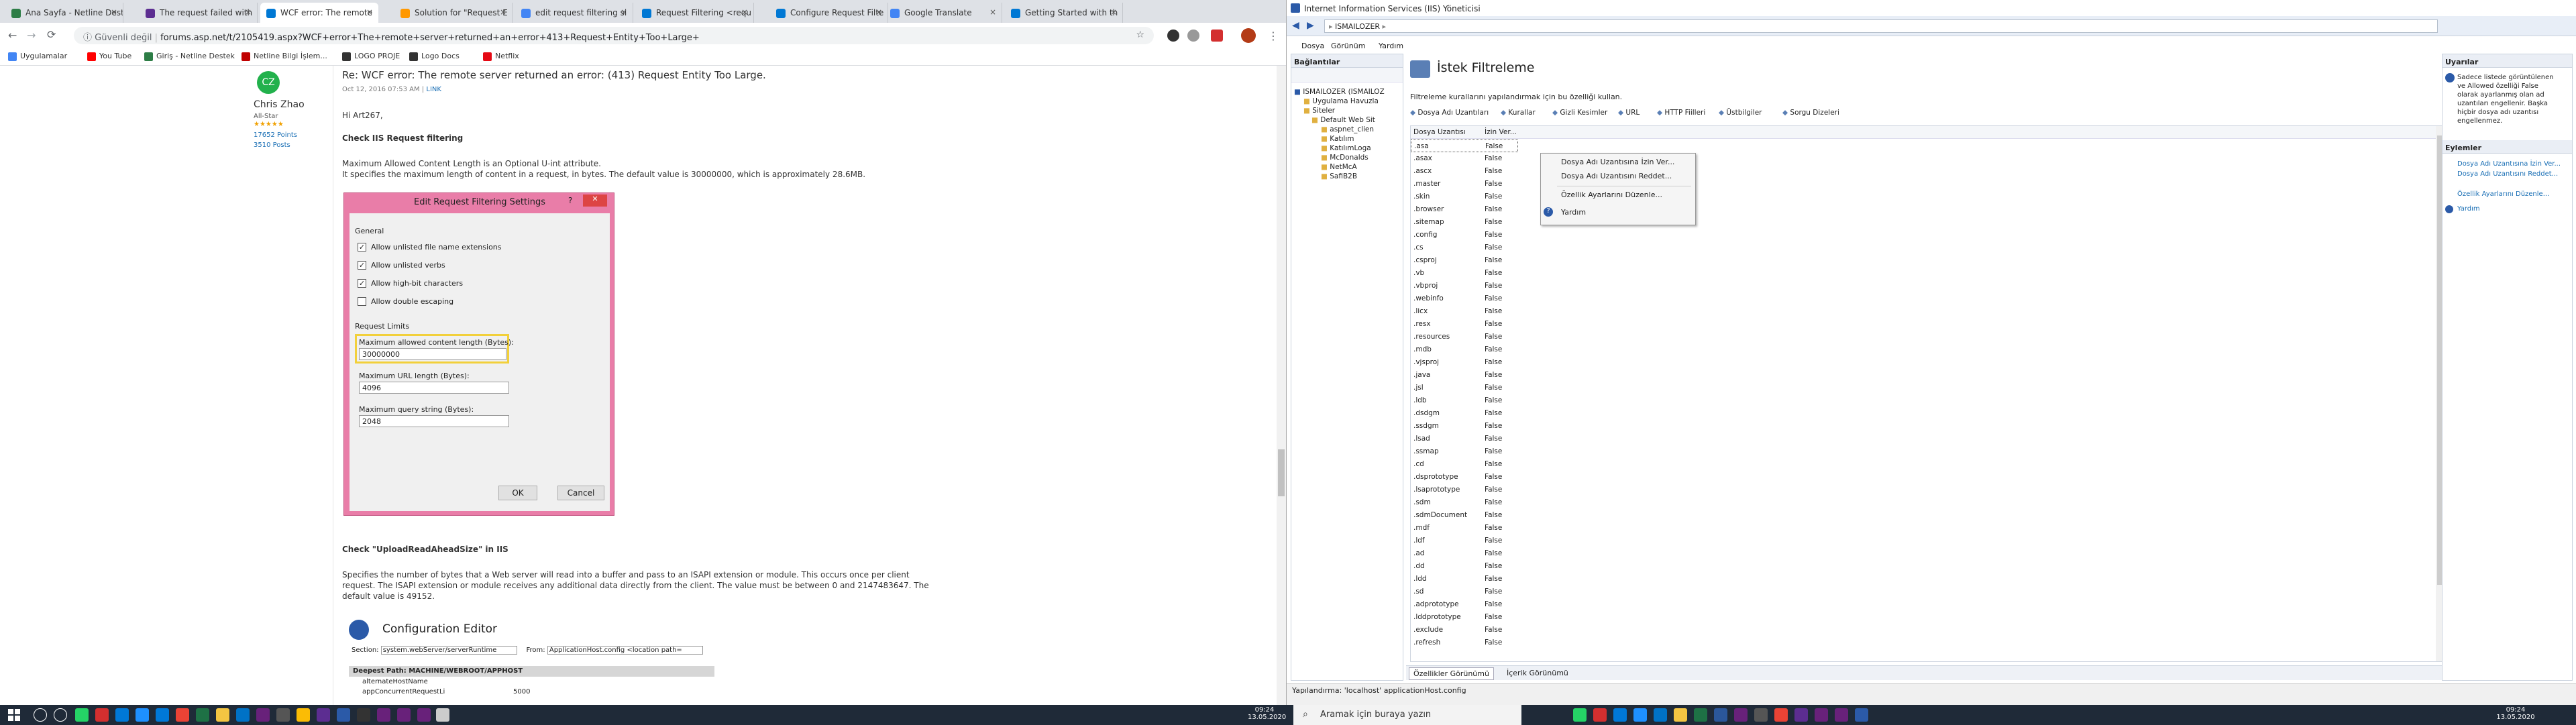 This screenshot has width=2576, height=725. Describe the element at coordinates (1064, 13) in the screenshot. I see `tab-9: Getting Started with th ×` at that location.